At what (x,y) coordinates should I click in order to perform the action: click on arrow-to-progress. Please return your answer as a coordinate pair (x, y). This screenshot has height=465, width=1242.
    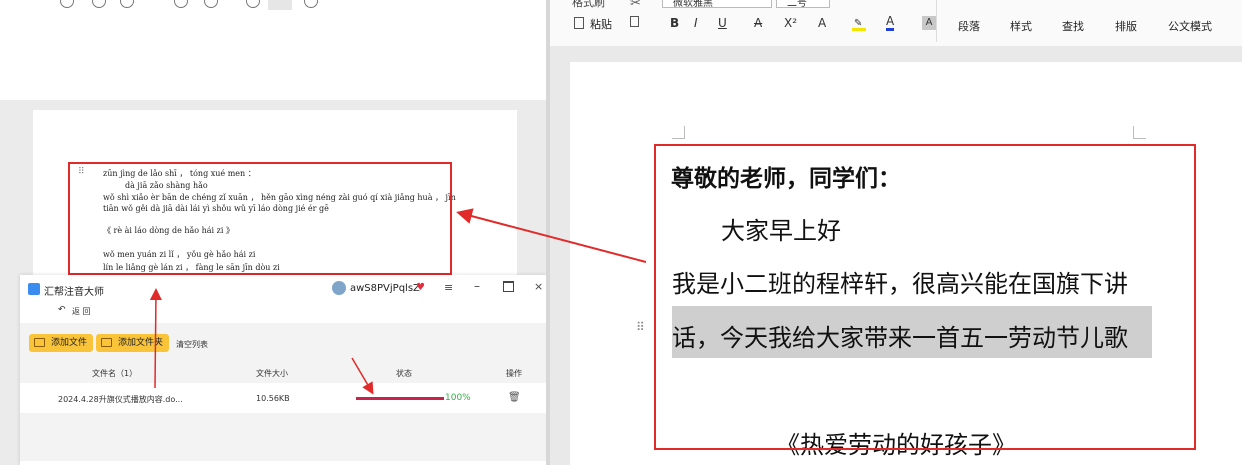
    Looking at the image, I should click on (362, 376).